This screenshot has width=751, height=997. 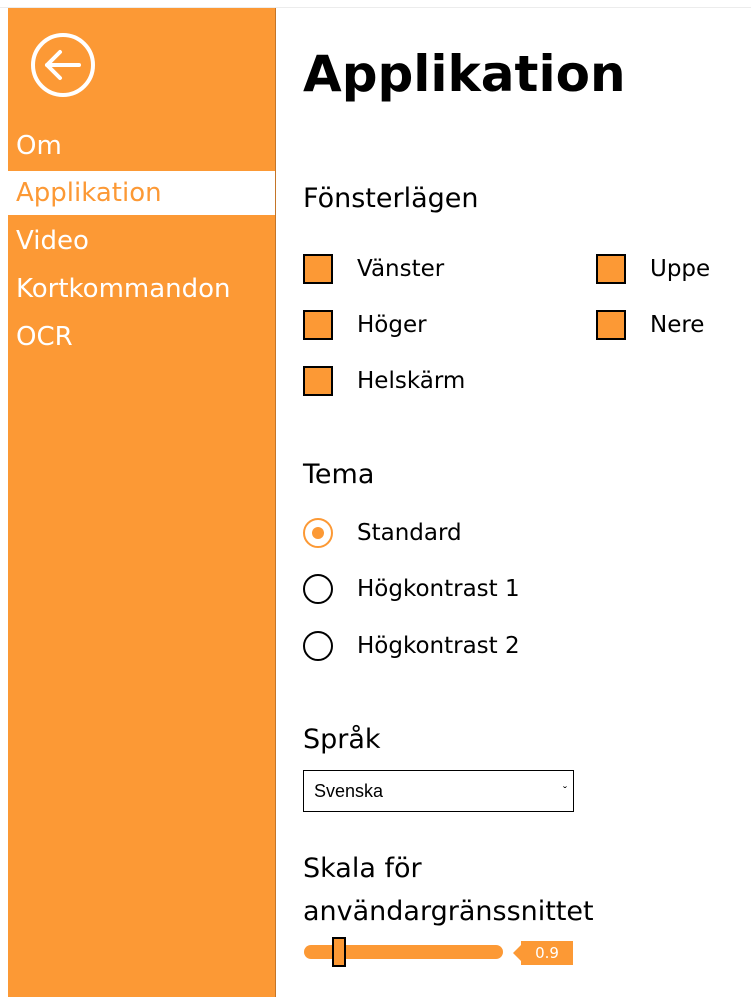 I want to click on page-title: Applikation, so click(x=464, y=74).